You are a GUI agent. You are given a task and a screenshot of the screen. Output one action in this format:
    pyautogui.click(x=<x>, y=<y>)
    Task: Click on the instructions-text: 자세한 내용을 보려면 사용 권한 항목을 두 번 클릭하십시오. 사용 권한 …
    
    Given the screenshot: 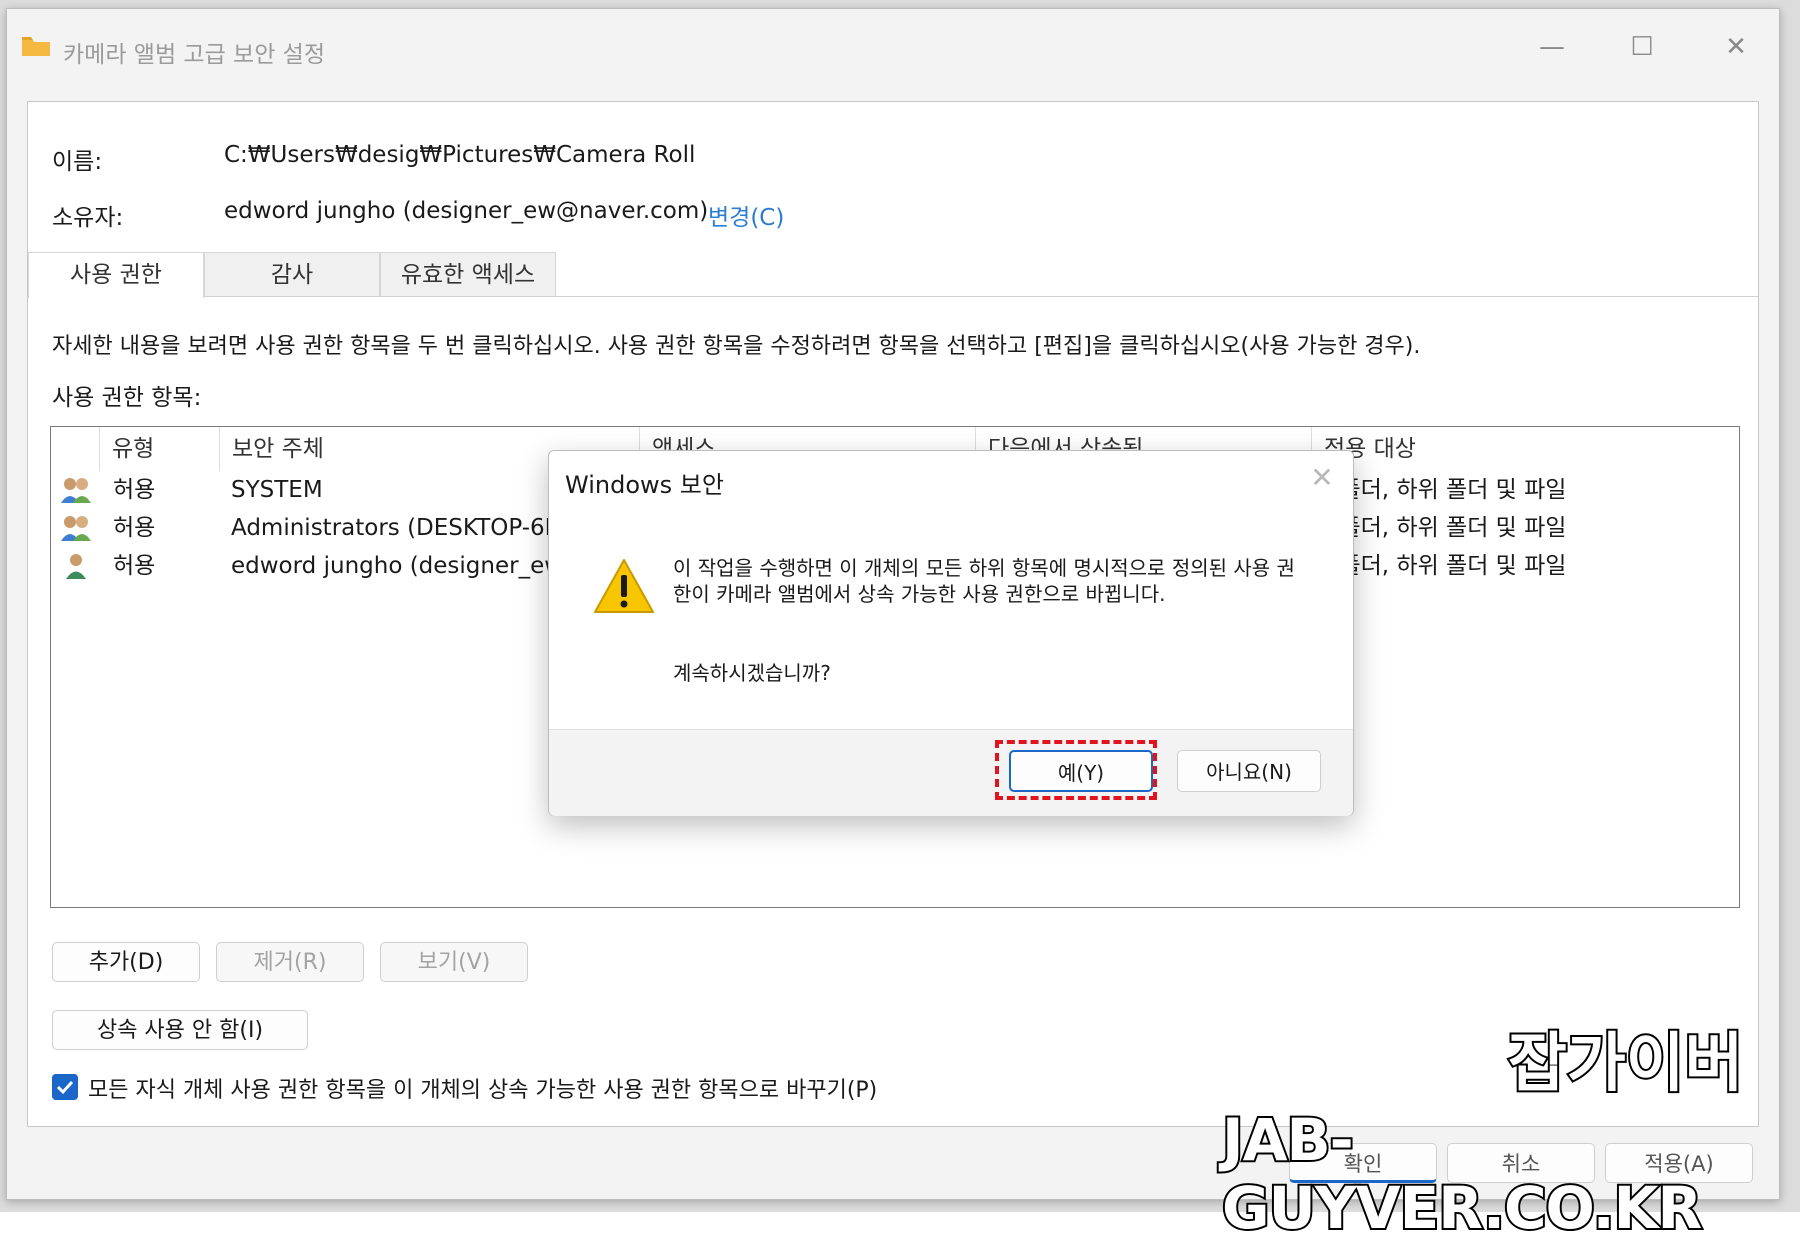 What is the action you would take?
    pyautogui.click(x=736, y=346)
    